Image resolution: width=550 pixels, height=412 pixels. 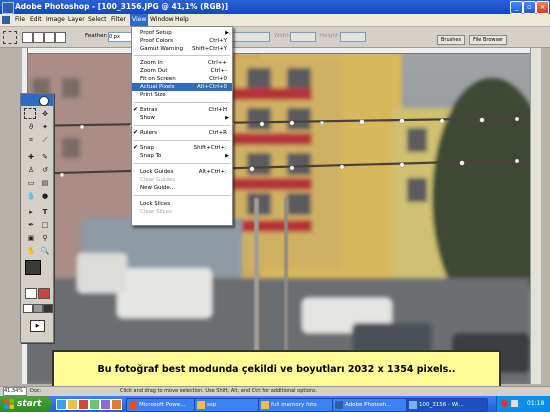 What do you see at coordinates (182, 33) in the screenshot?
I see `menu-item-proof-setup: Proof Setup ▶` at bounding box center [182, 33].